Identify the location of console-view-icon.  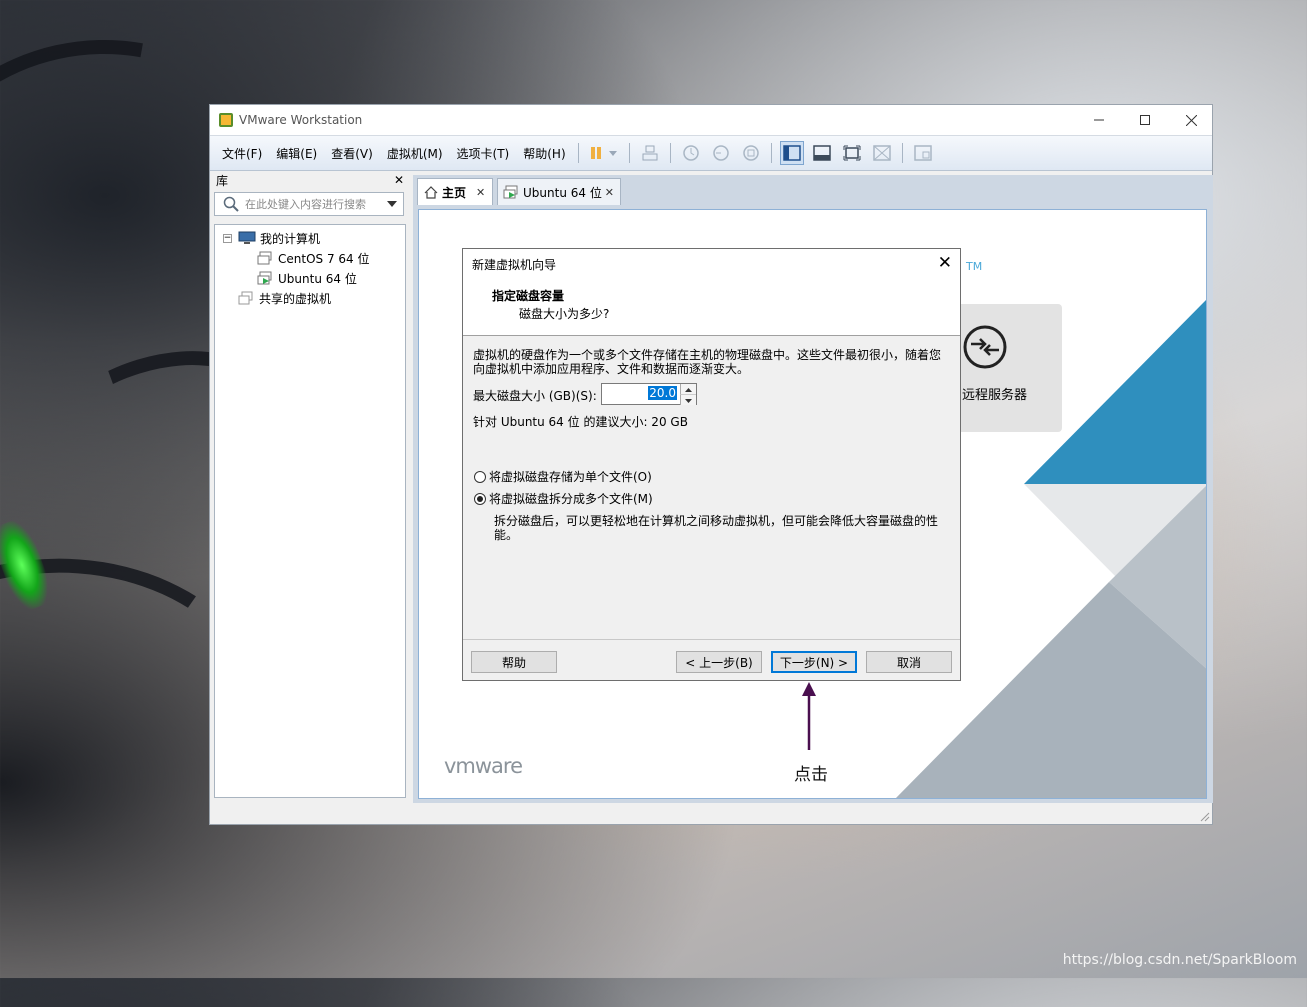
(922, 153).